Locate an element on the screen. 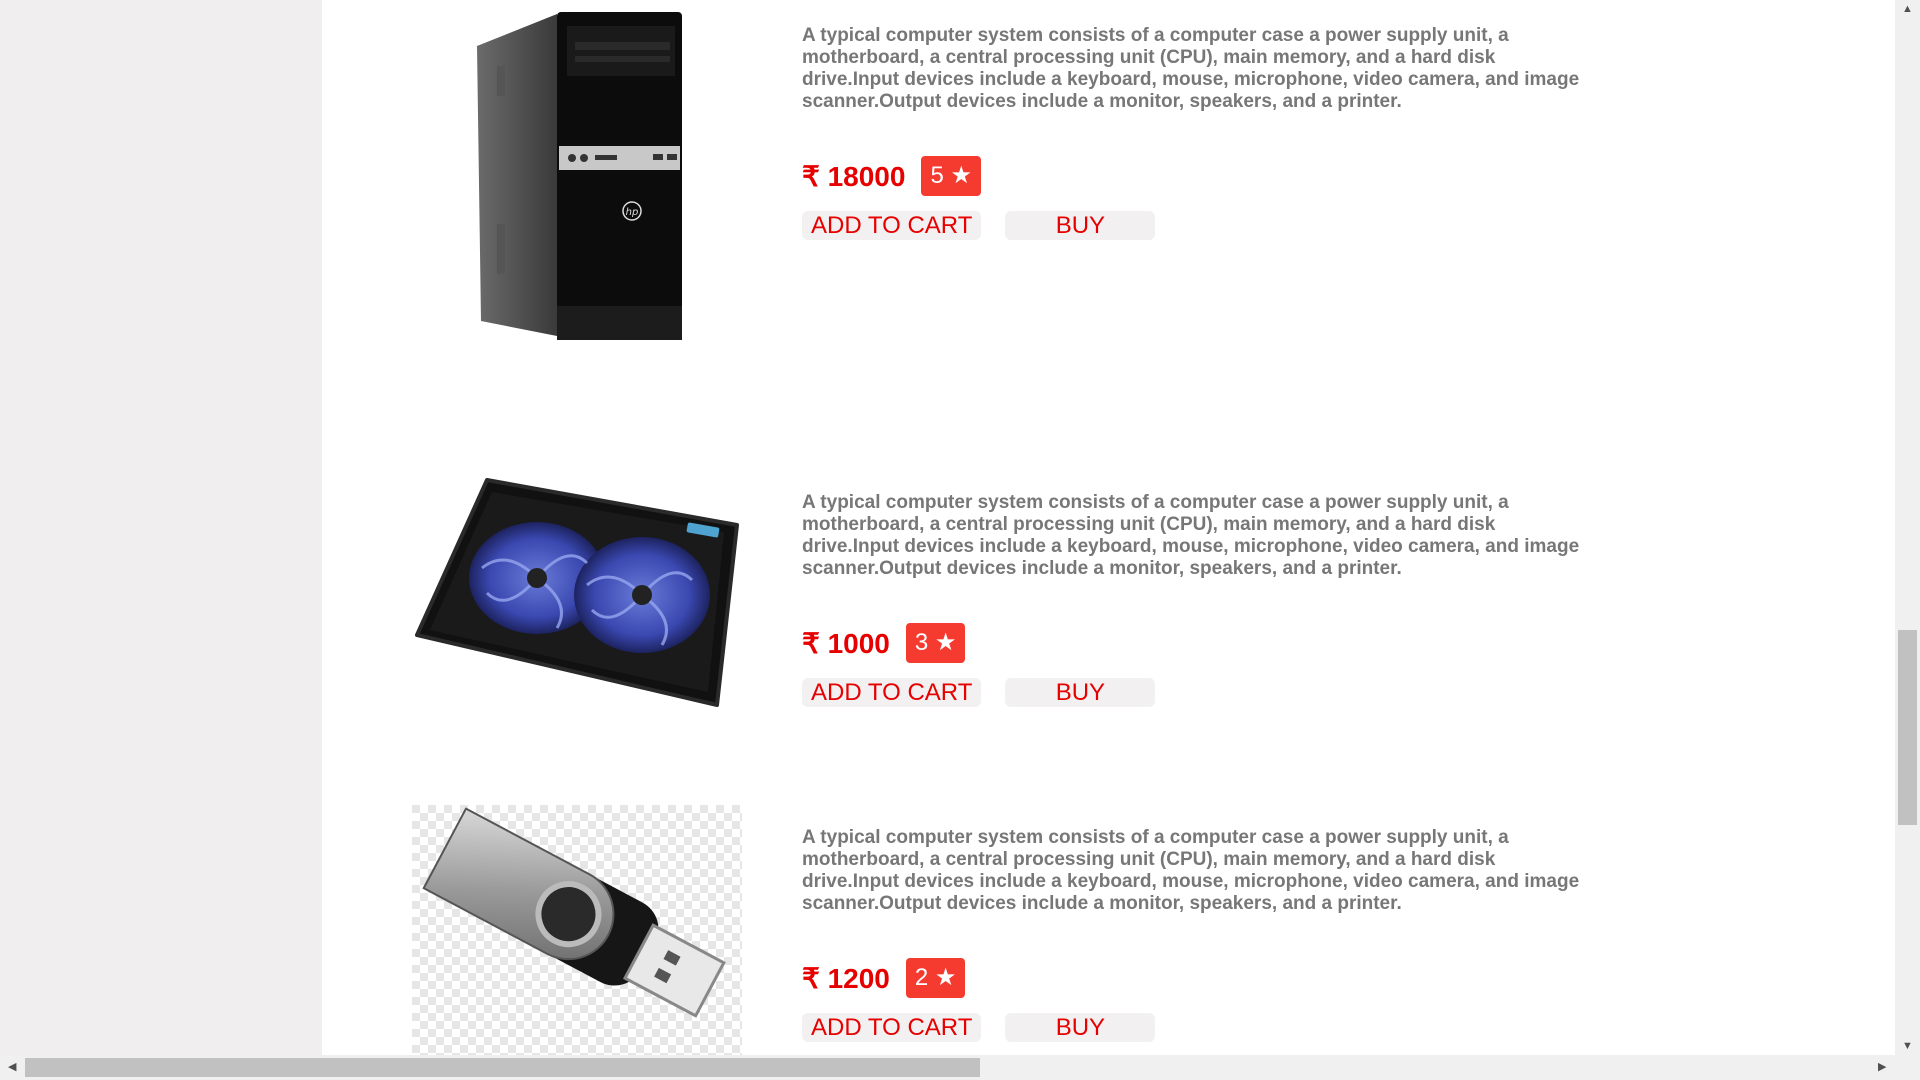 This screenshot has height=1080, width=1920. horizontal-scrollbar: ◀ ▶ is located at coordinates (960, 1067).